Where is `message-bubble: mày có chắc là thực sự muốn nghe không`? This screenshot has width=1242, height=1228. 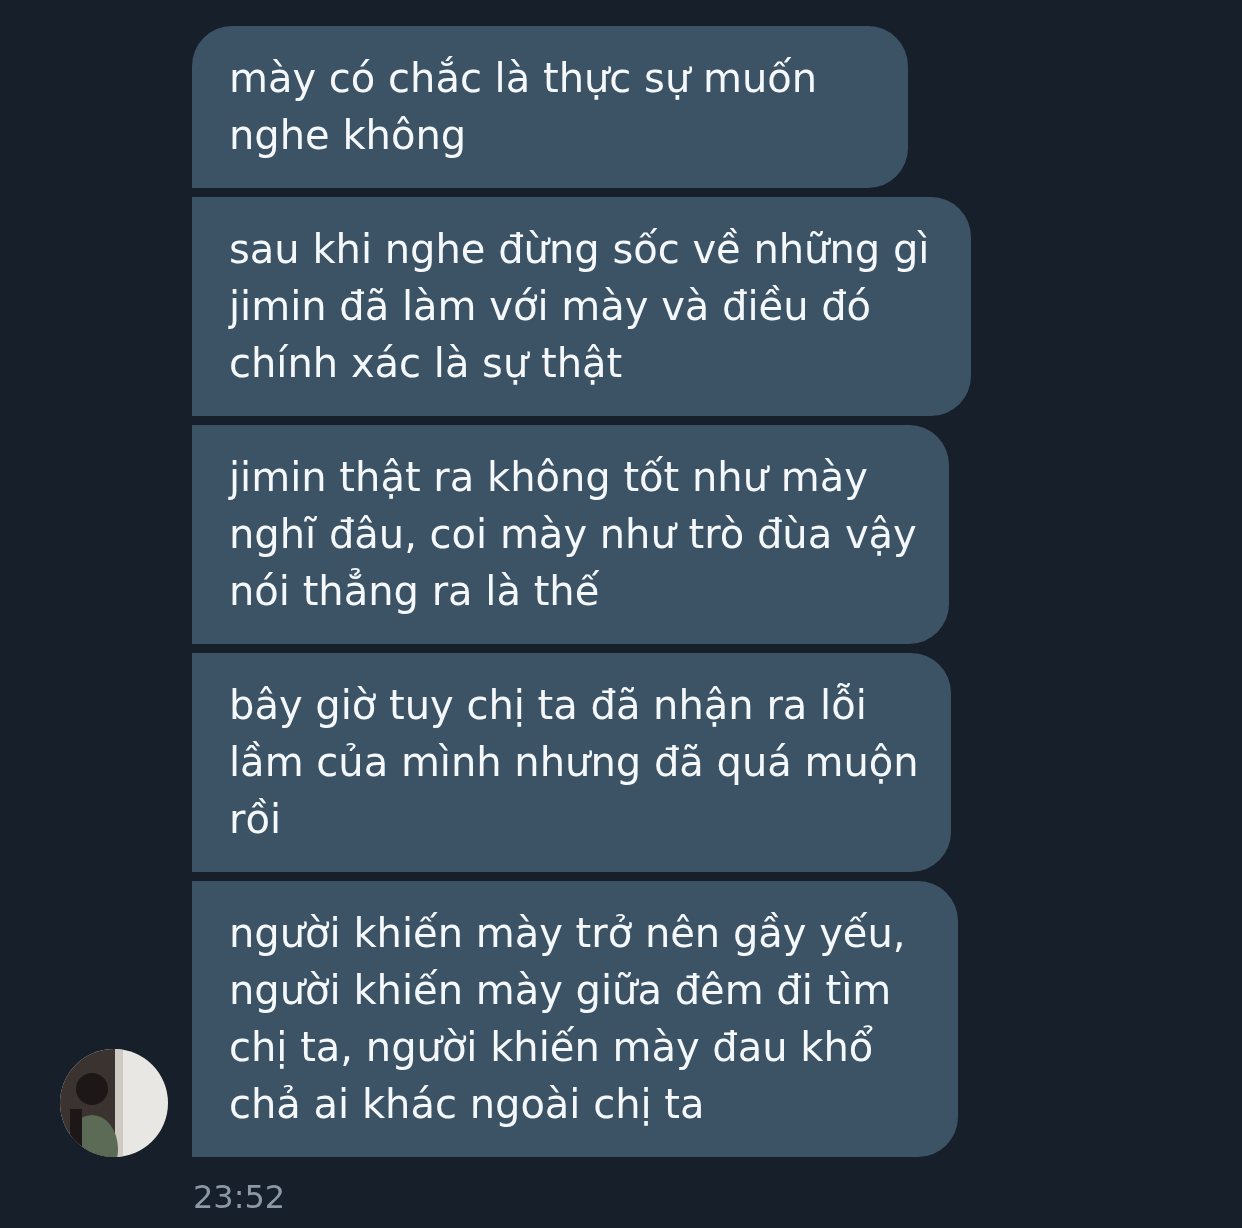 message-bubble: mày có chắc là thực sự muốn nghe không is located at coordinates (550, 107).